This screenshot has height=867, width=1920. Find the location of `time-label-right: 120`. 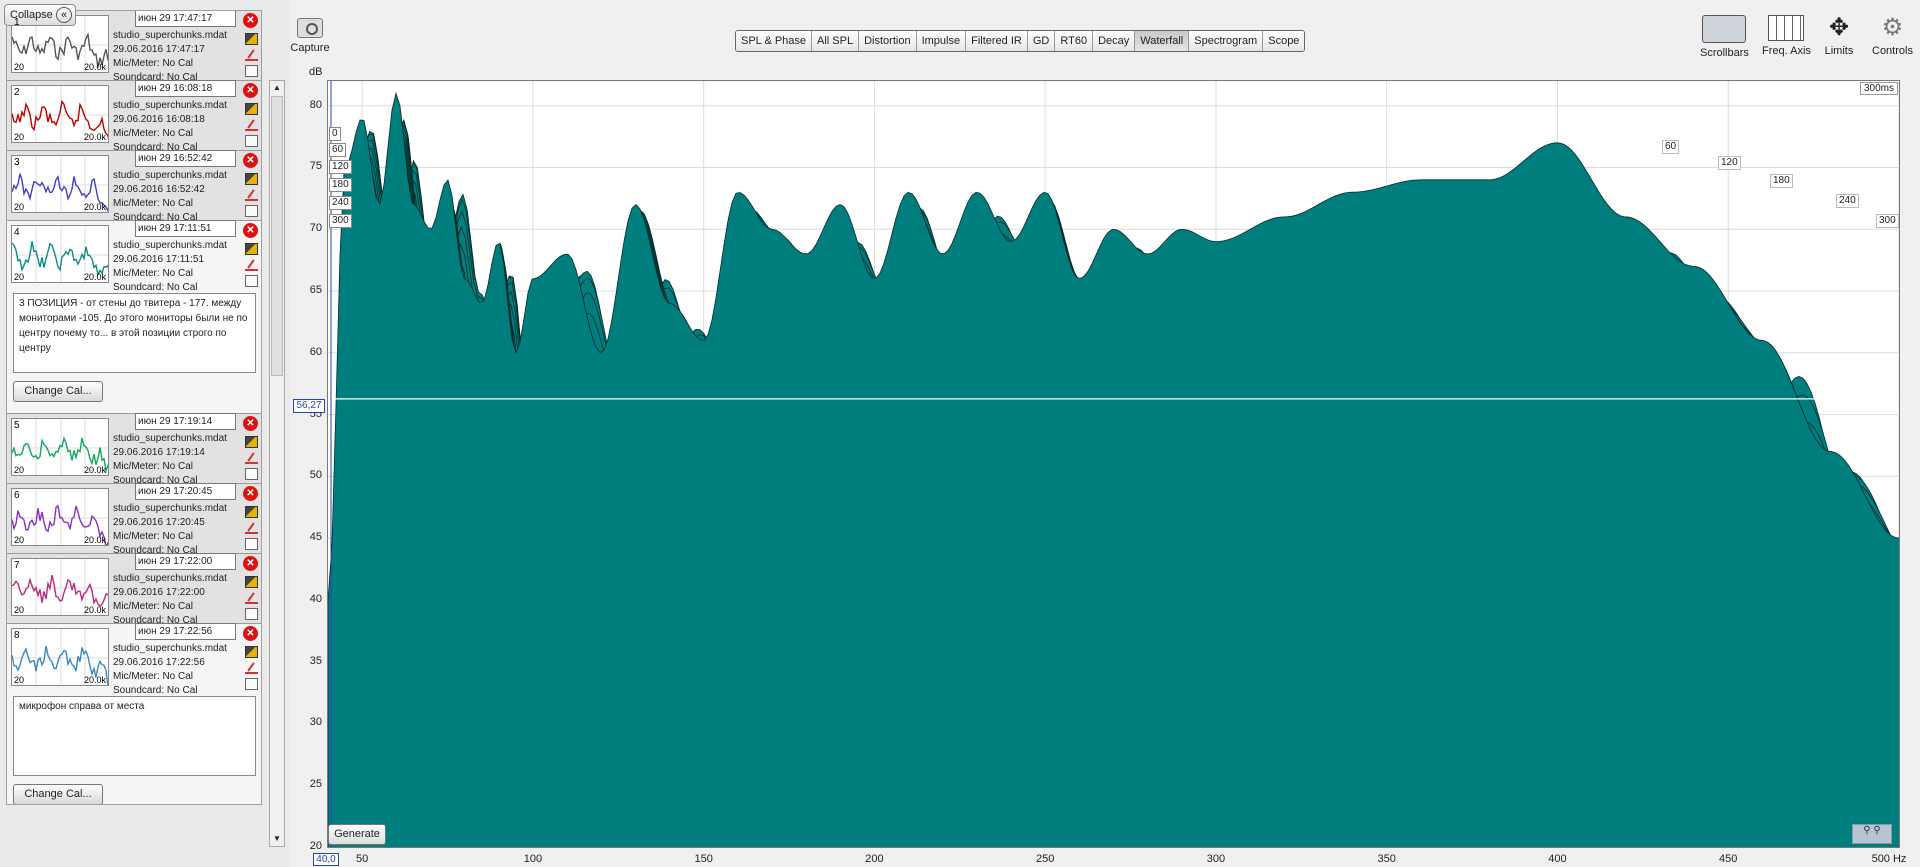

time-label-right: 120 is located at coordinates (1729, 163).